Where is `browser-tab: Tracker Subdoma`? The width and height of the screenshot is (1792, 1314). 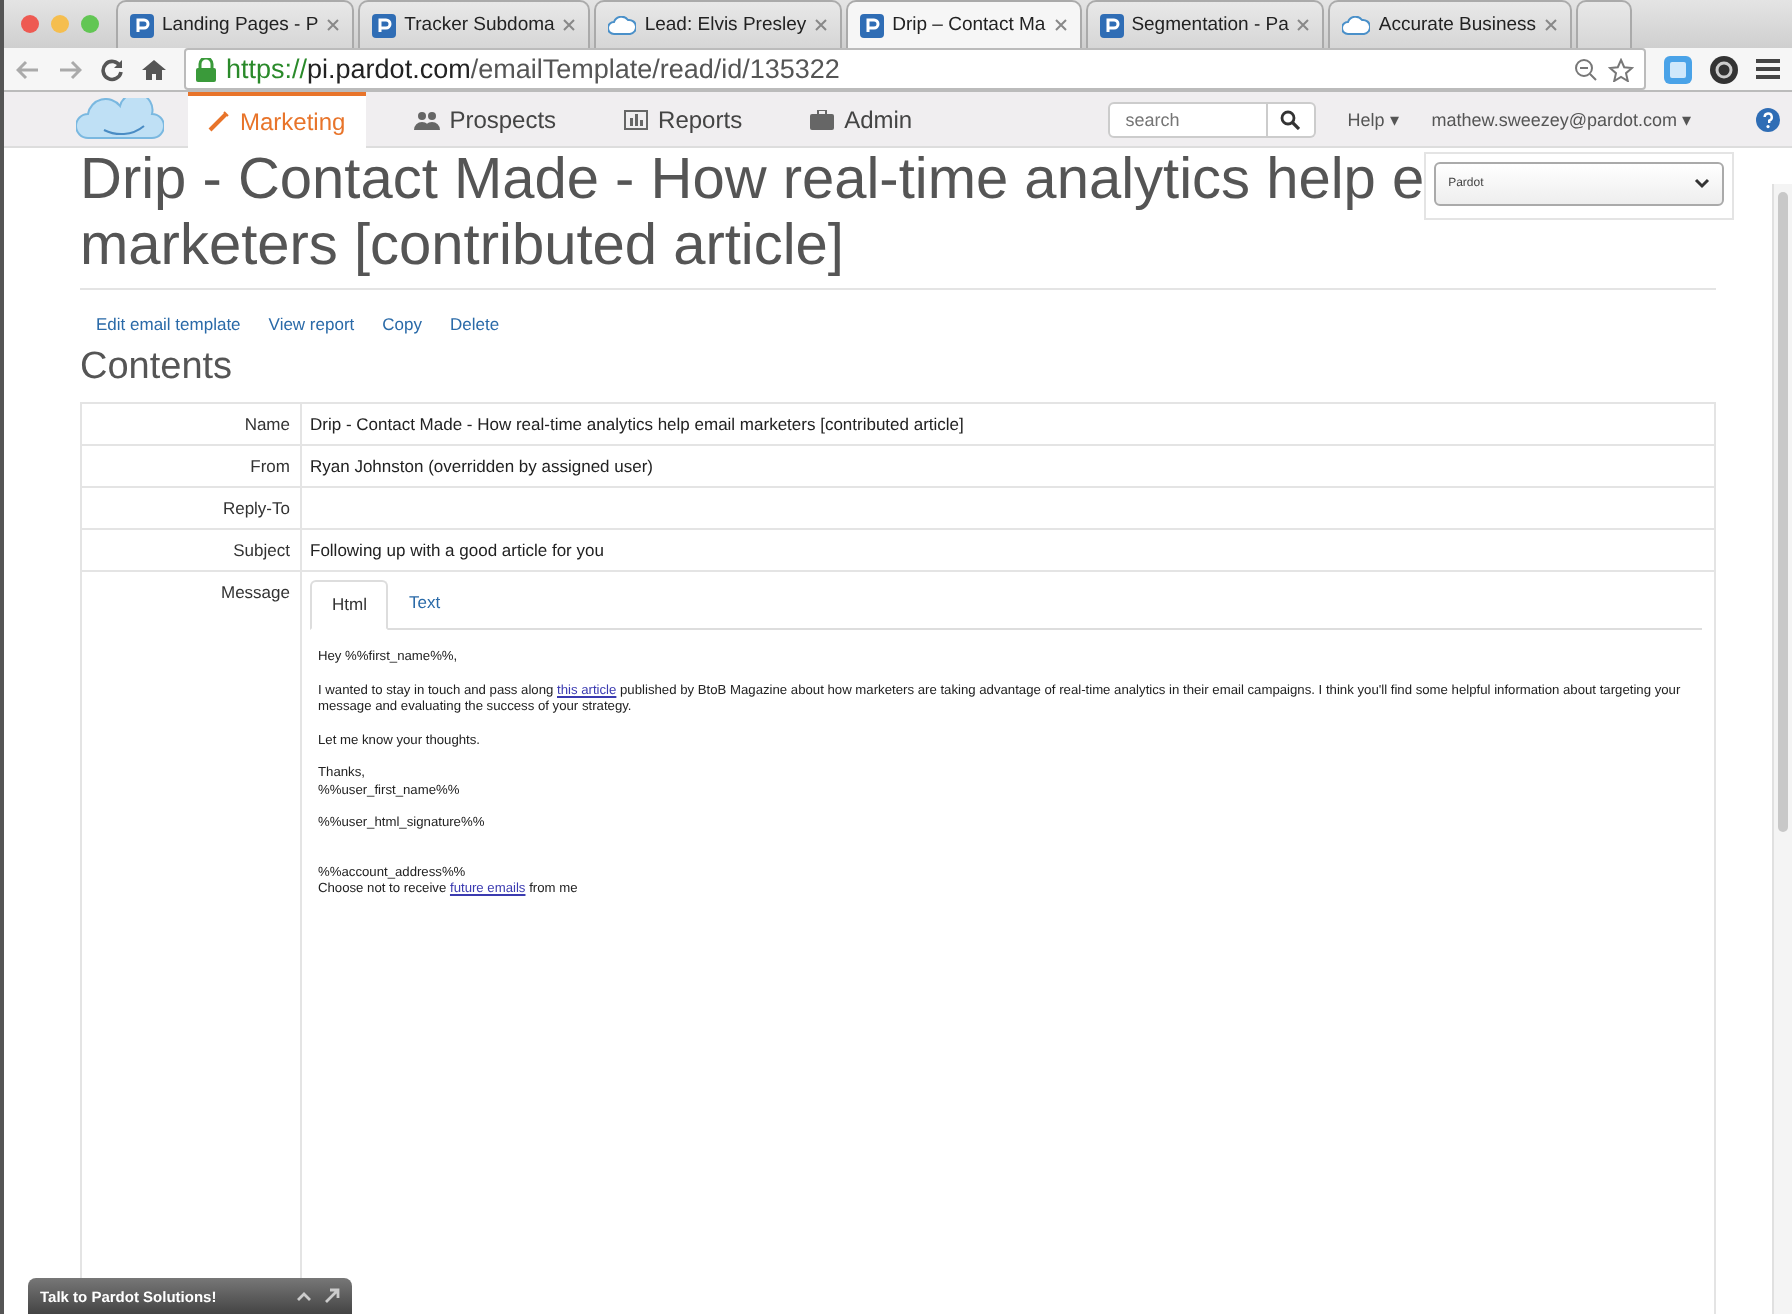 browser-tab: Tracker Subdoma is located at coordinates (474, 24).